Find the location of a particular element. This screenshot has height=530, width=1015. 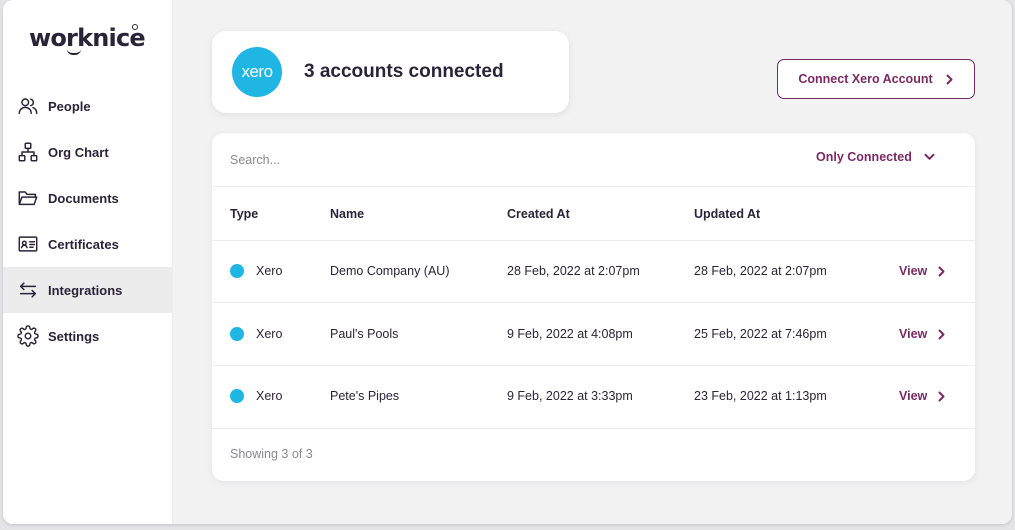

table-header: Type Name Created At Updated At is located at coordinates (593, 213).